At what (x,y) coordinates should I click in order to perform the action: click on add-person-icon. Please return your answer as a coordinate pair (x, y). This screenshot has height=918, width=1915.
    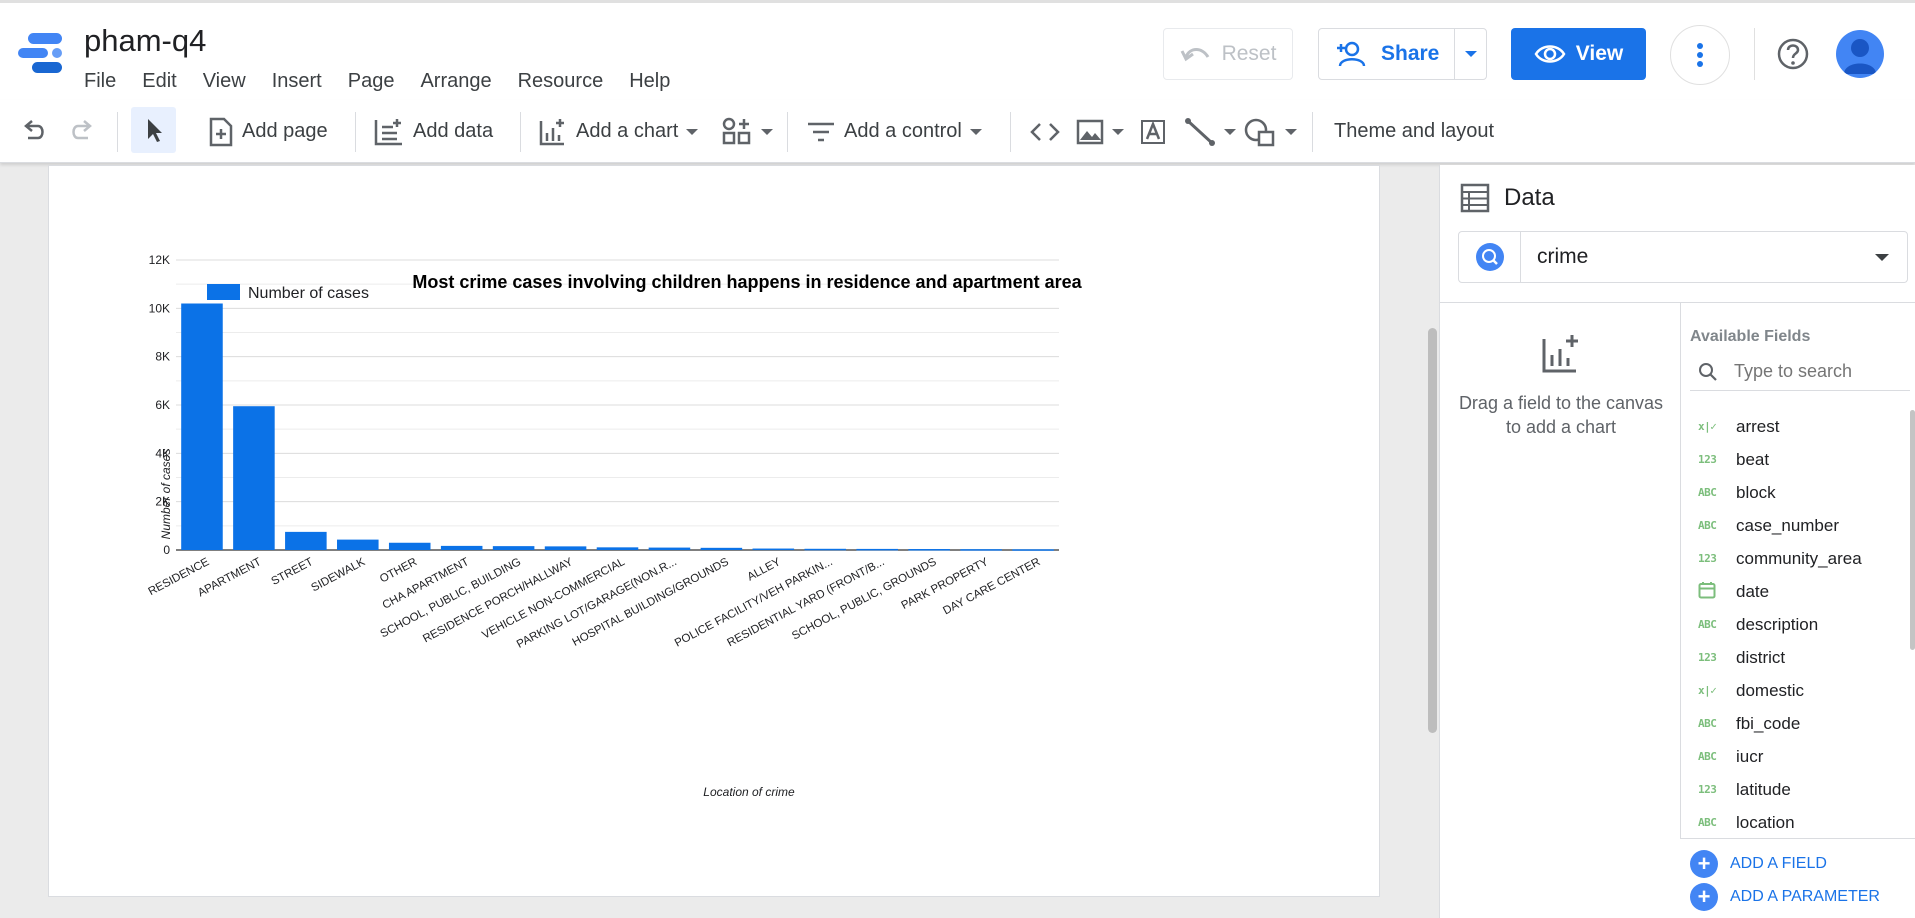
    Looking at the image, I should click on (1351, 54).